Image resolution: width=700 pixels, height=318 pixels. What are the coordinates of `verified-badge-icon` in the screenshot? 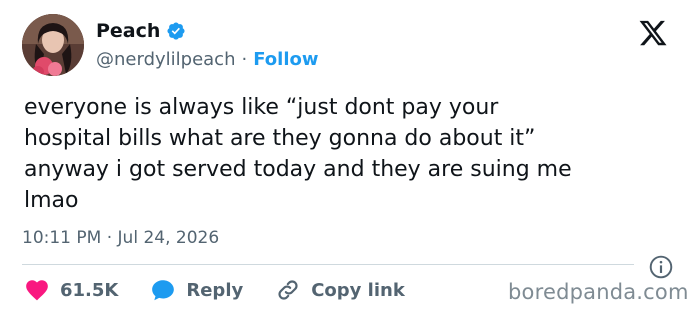 It's located at (176, 31).